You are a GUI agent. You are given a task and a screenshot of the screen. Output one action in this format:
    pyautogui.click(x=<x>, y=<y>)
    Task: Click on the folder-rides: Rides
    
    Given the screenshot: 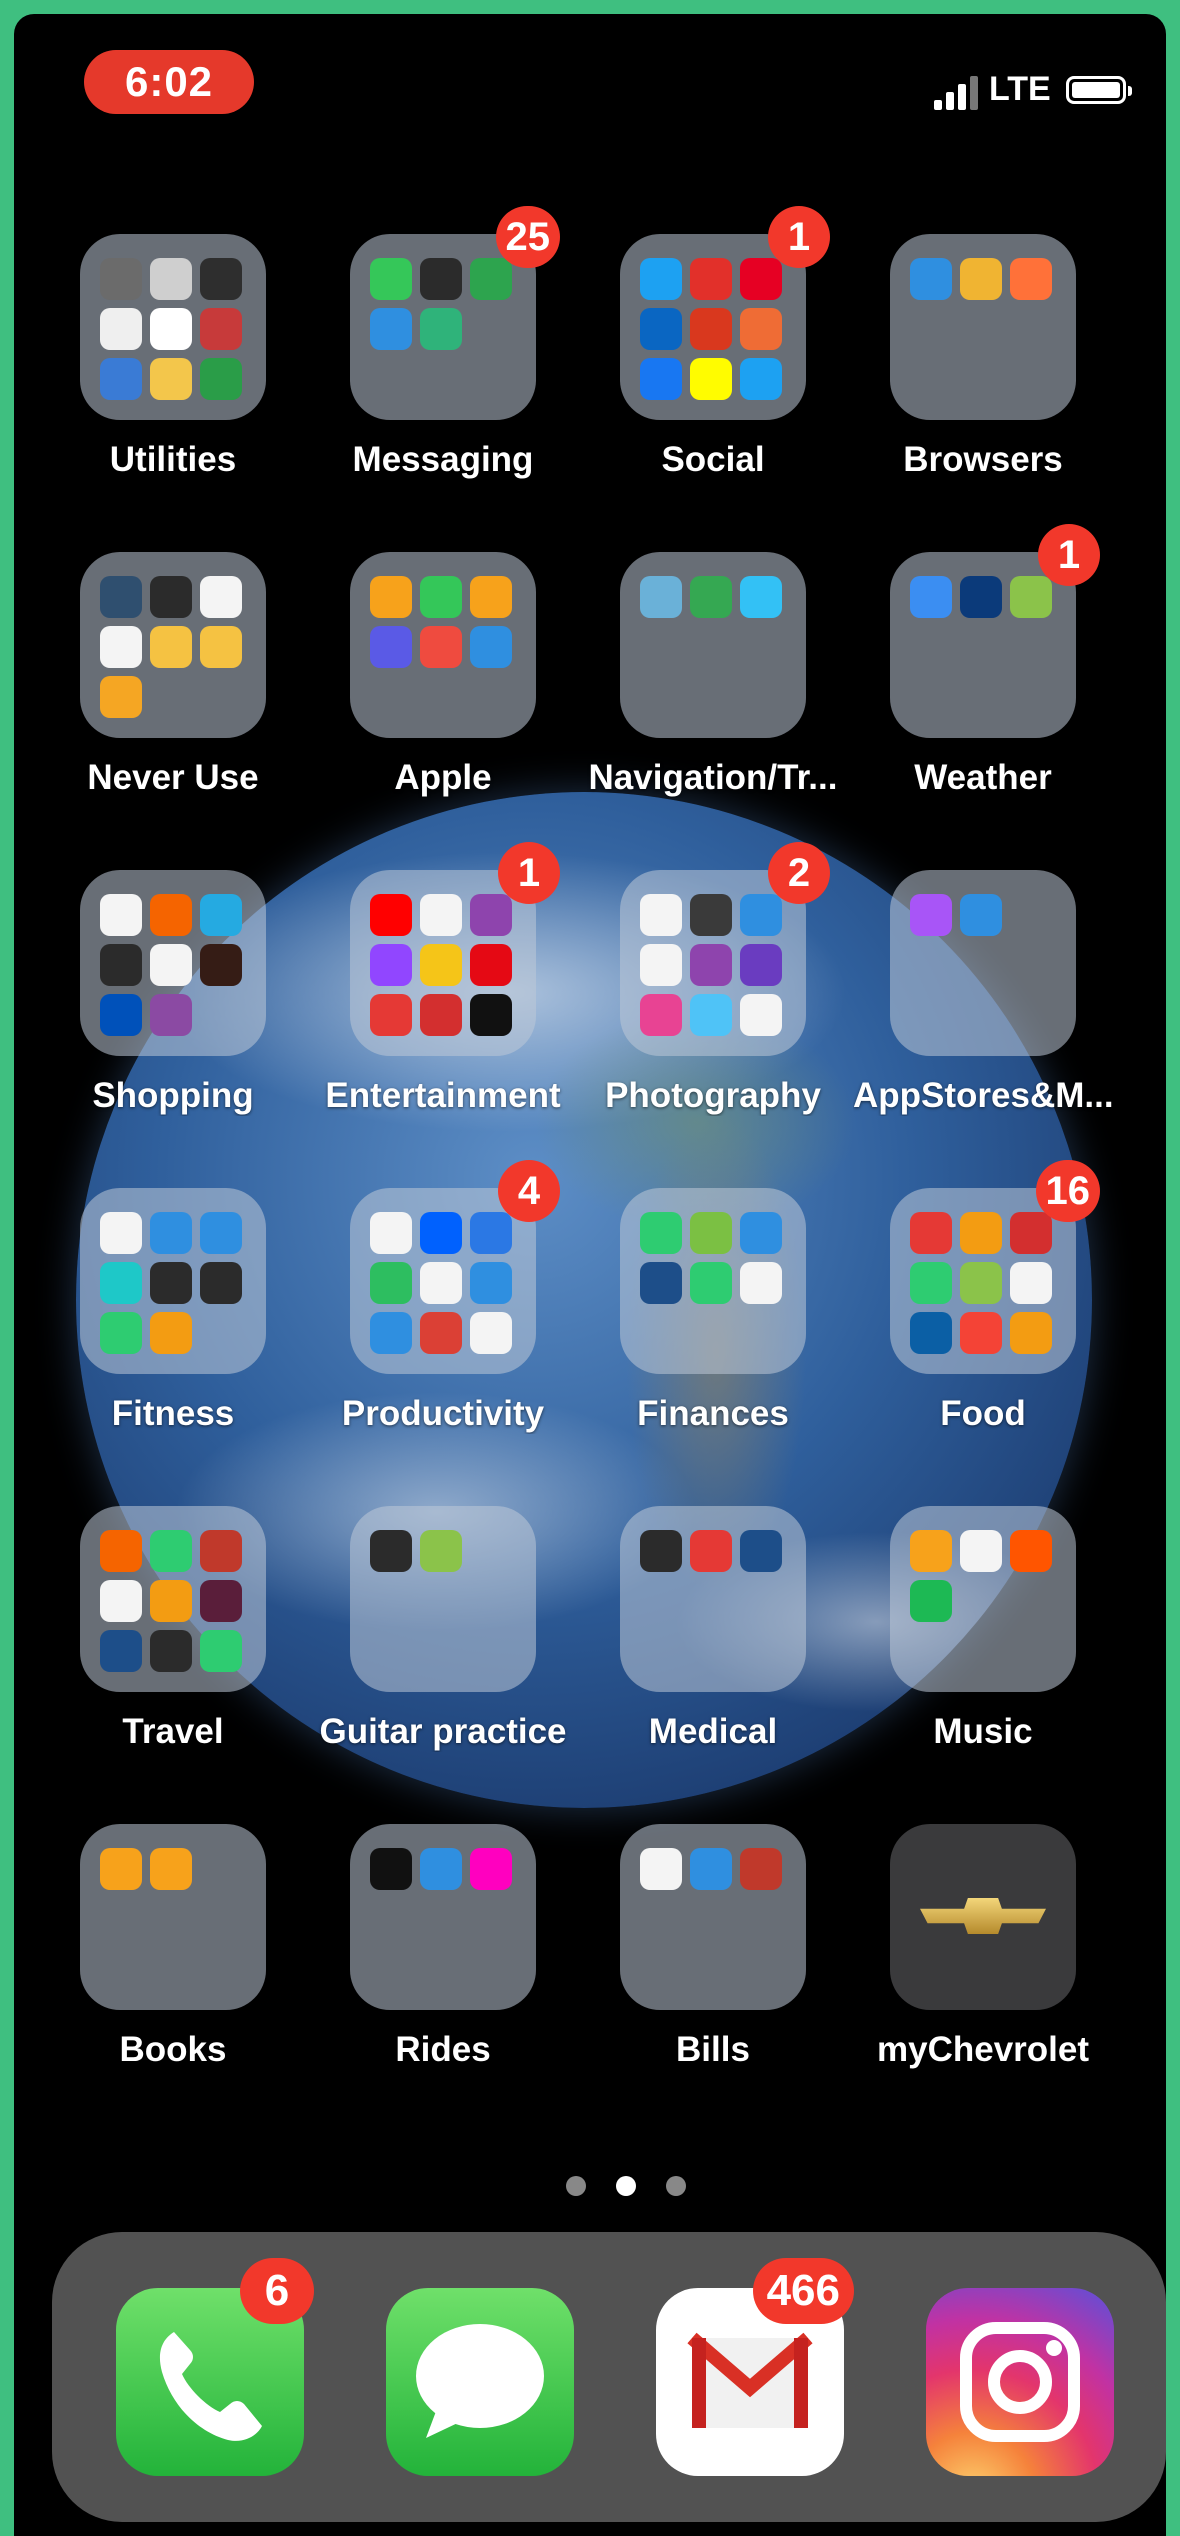 What is the action you would take?
    pyautogui.click(x=443, y=1947)
    